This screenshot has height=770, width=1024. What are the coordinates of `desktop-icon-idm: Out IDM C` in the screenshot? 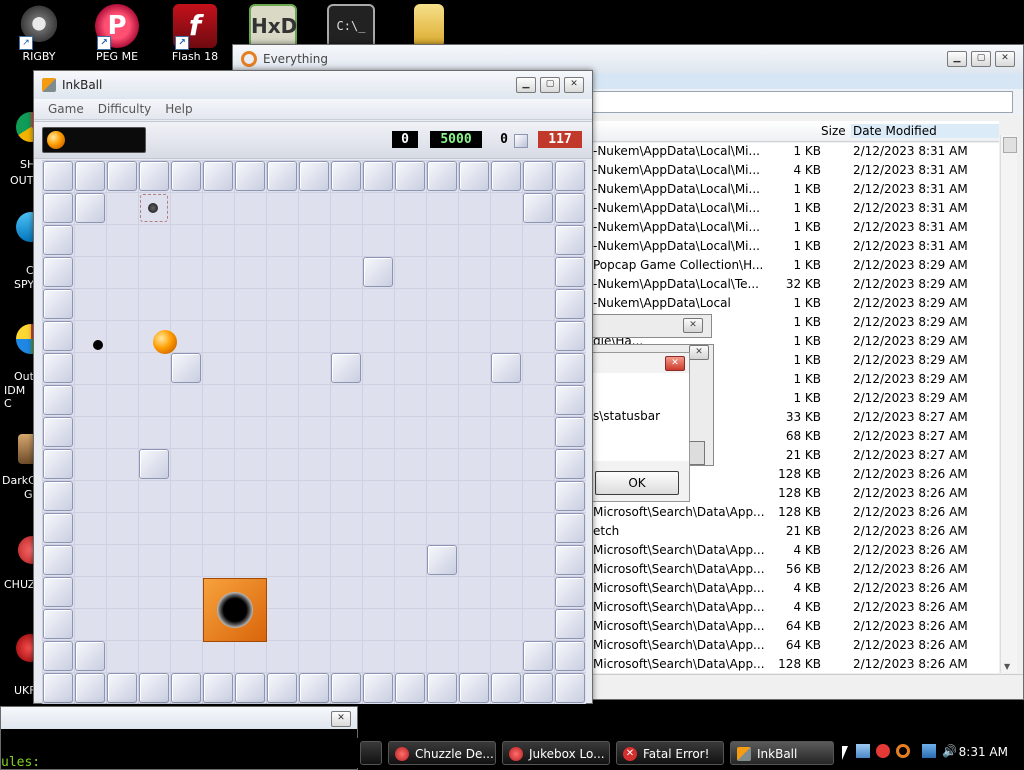 It's located at (23, 365).